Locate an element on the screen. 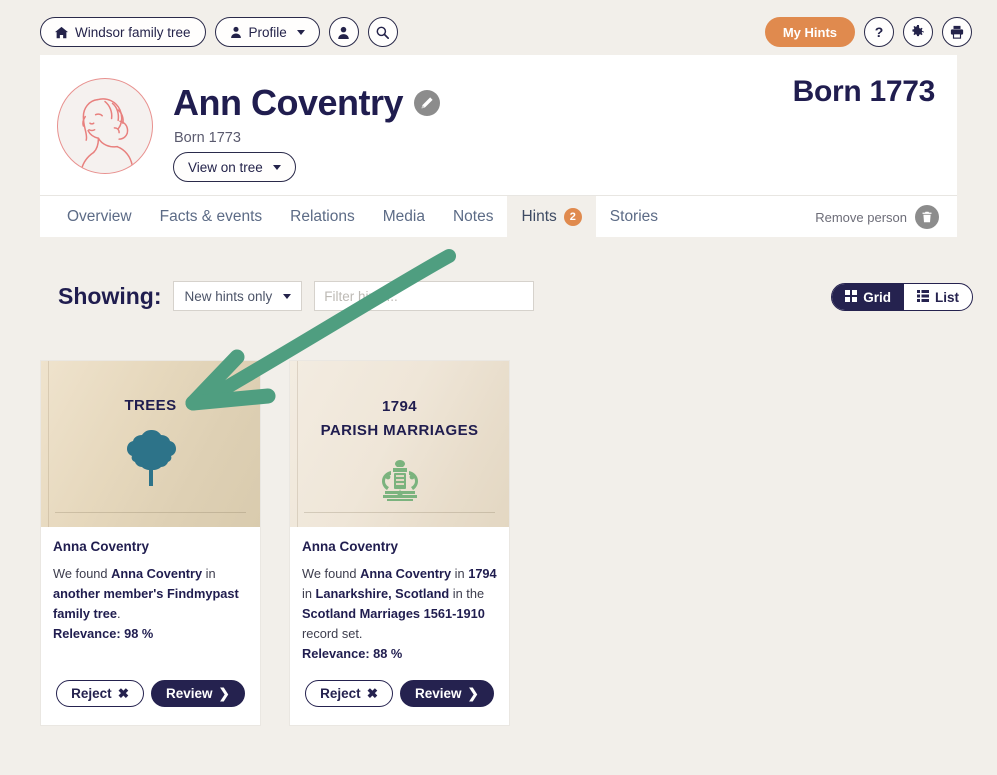 This screenshot has height=775, width=997. pencil-icon is located at coordinates (427, 103).